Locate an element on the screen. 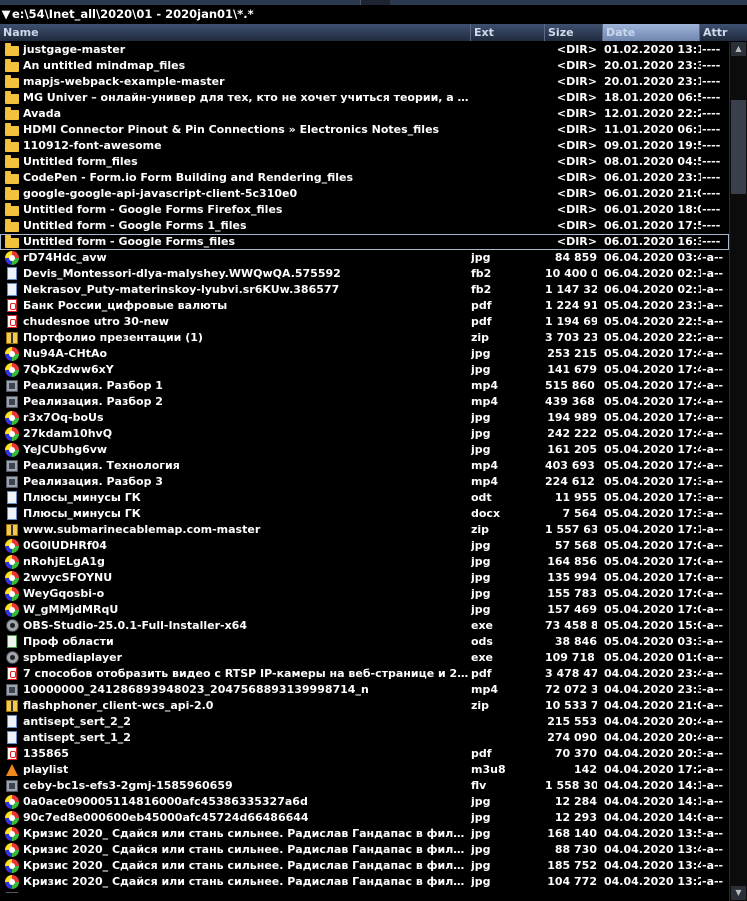  folder-row: justgage-master <DIR> 01.02.2020 13:13---- is located at coordinates (364, 50).